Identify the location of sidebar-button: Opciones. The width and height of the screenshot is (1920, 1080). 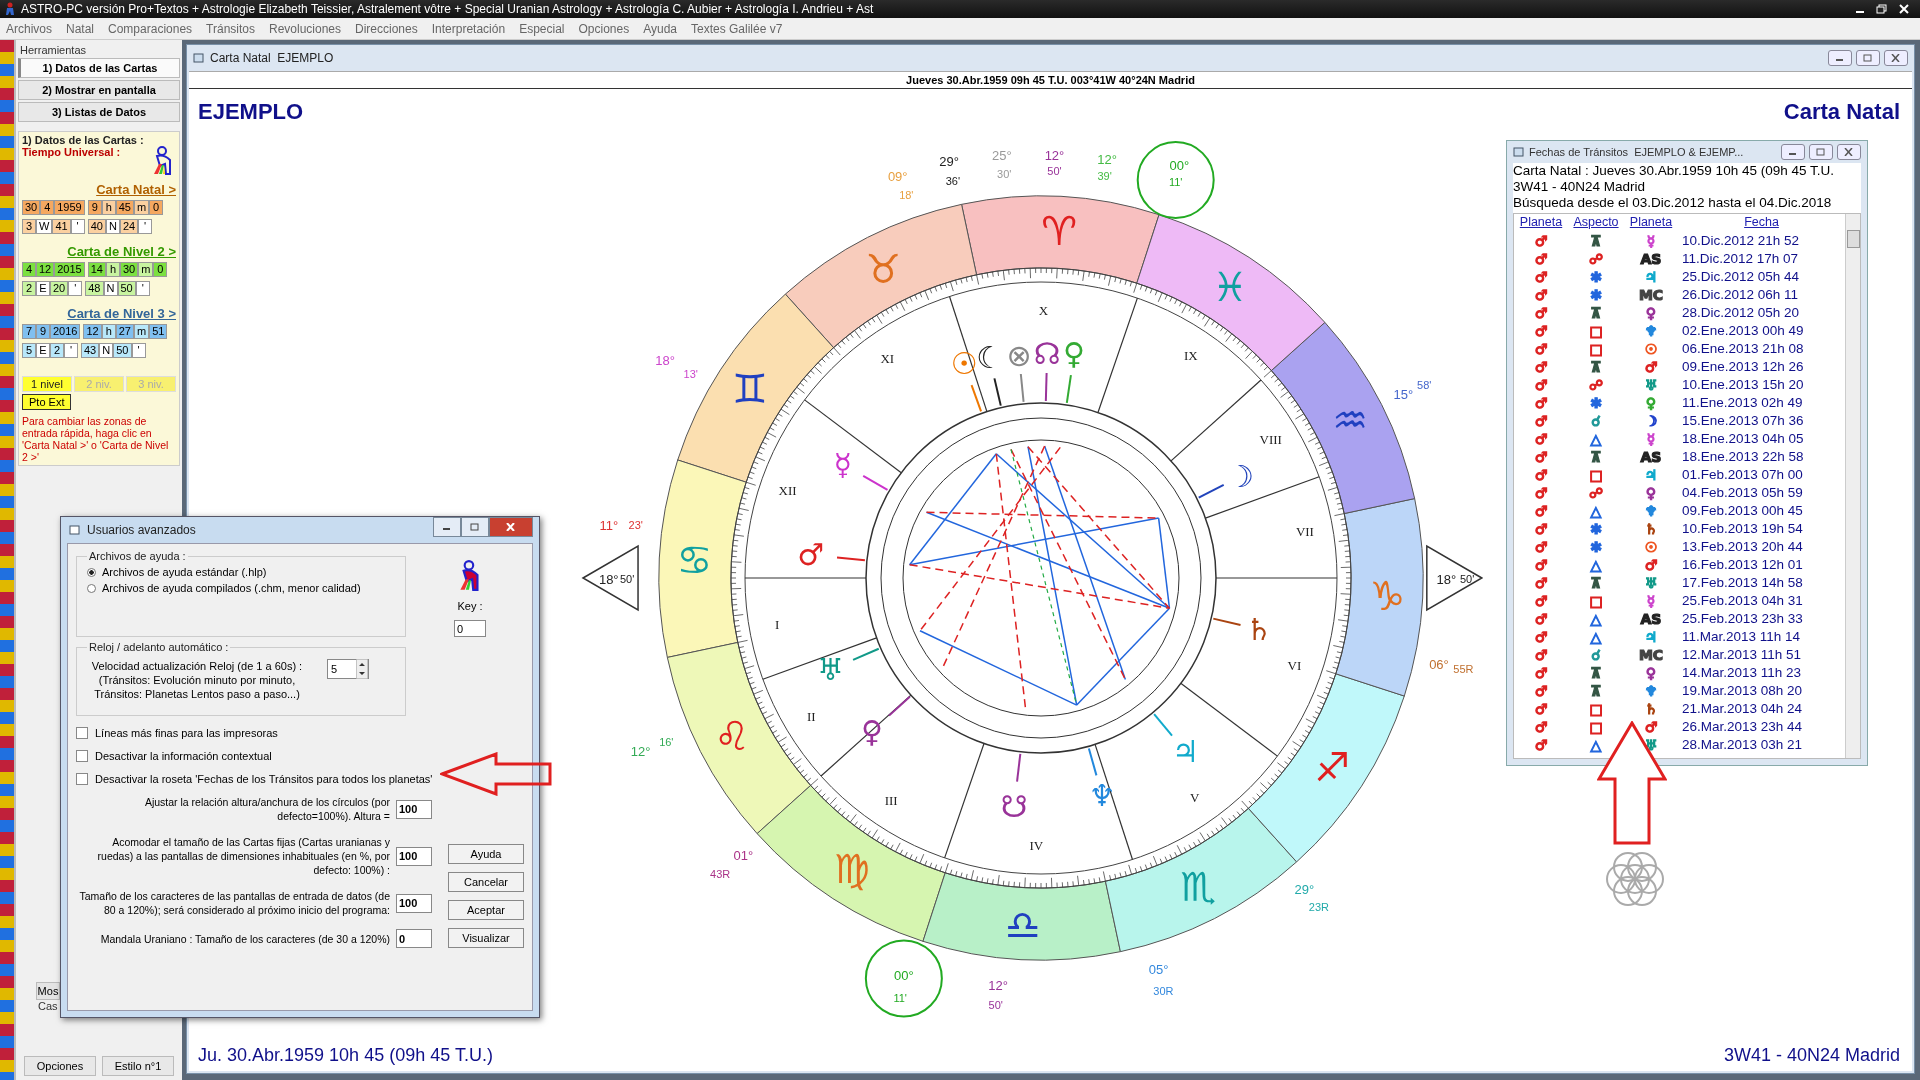
(60, 1066).